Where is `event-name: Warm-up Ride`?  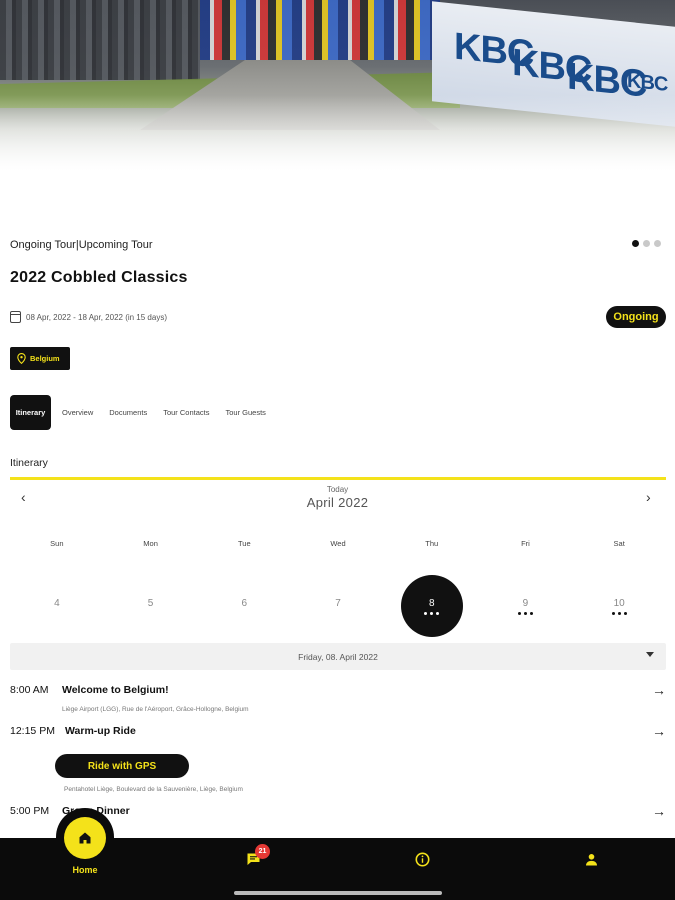
event-name: Warm-up Ride is located at coordinates (100, 731).